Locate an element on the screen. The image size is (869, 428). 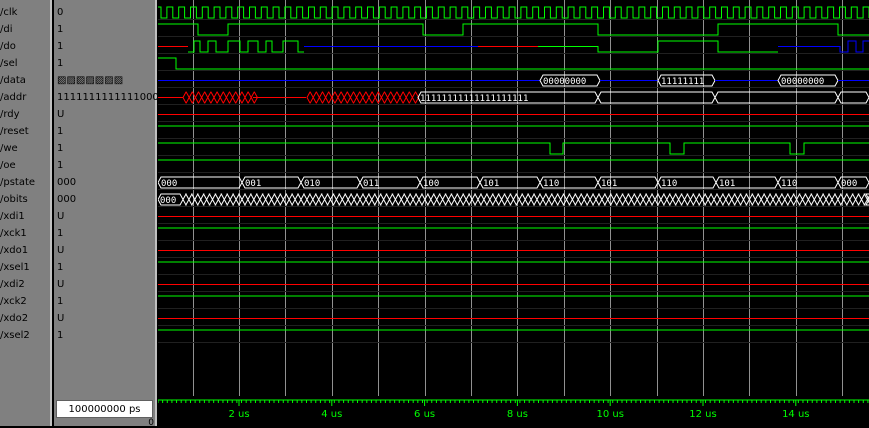
signal-value-we: 1 is located at coordinates (107, 148).